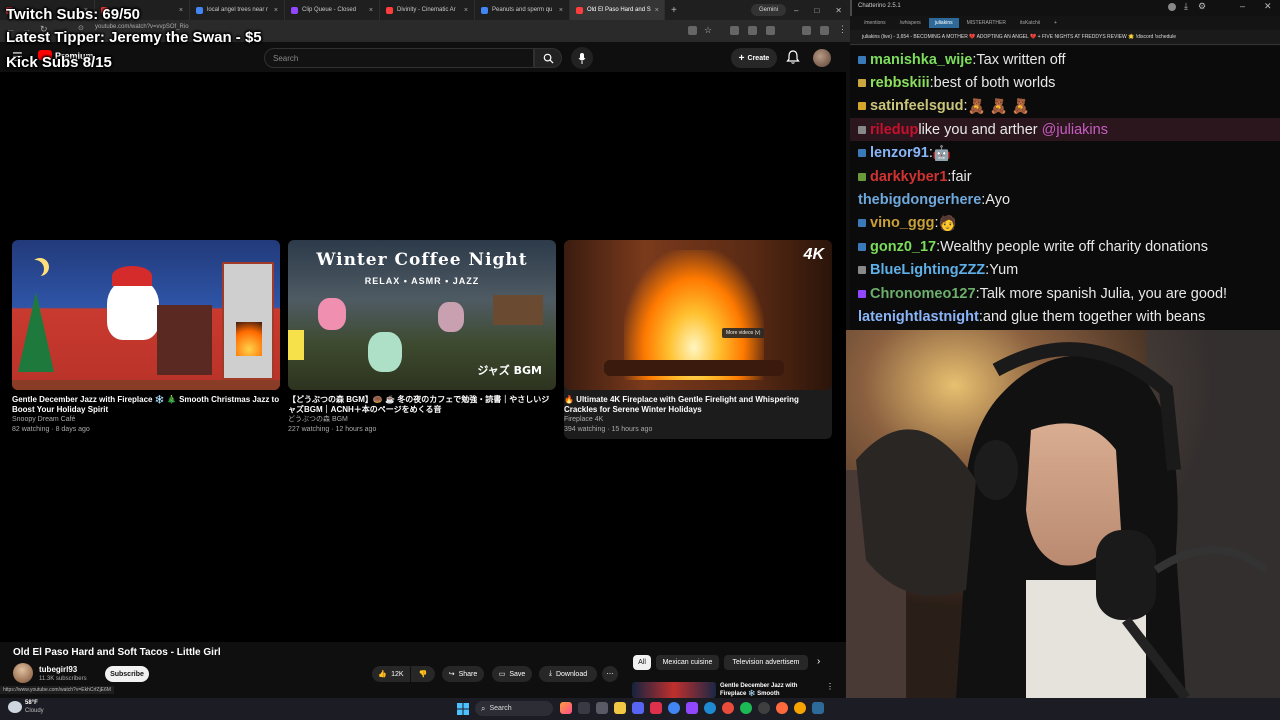 This screenshot has width=1280, height=720. What do you see at coordinates (900, 83) in the screenshot?
I see `chat-username: rebbskiii` at bounding box center [900, 83].